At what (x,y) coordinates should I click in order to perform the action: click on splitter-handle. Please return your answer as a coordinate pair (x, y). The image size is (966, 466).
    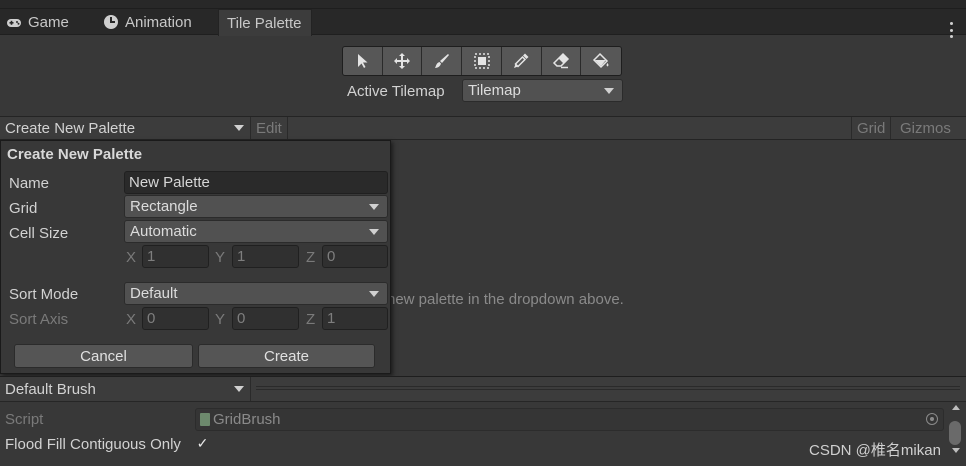
    Looking at the image, I should click on (608, 388).